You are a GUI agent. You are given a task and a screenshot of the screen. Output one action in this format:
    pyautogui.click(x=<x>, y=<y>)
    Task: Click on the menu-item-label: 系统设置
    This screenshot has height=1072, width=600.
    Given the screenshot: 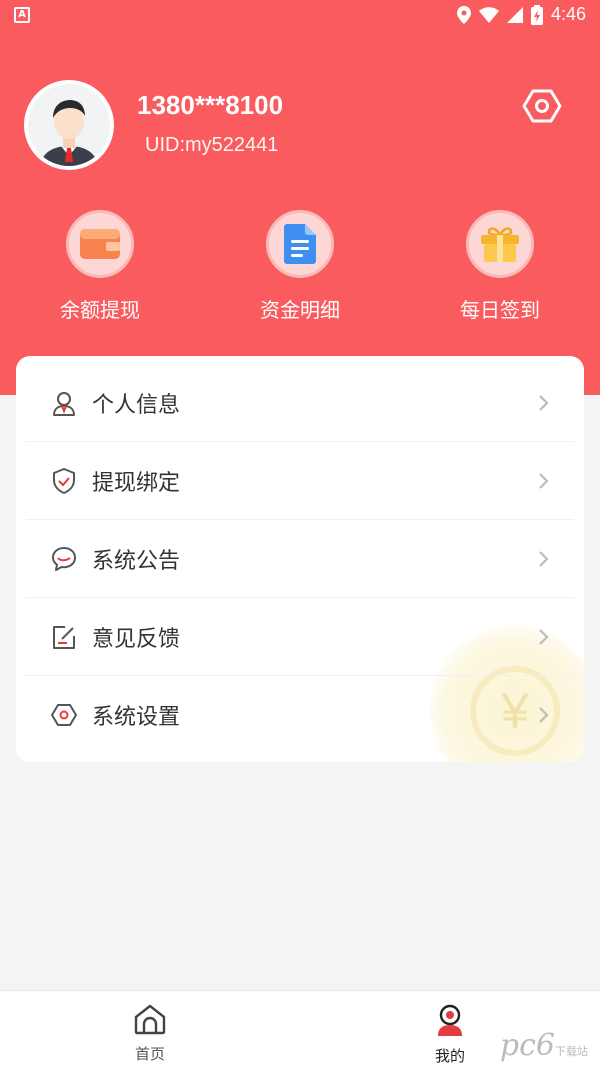 What is the action you would take?
    pyautogui.click(x=136, y=717)
    